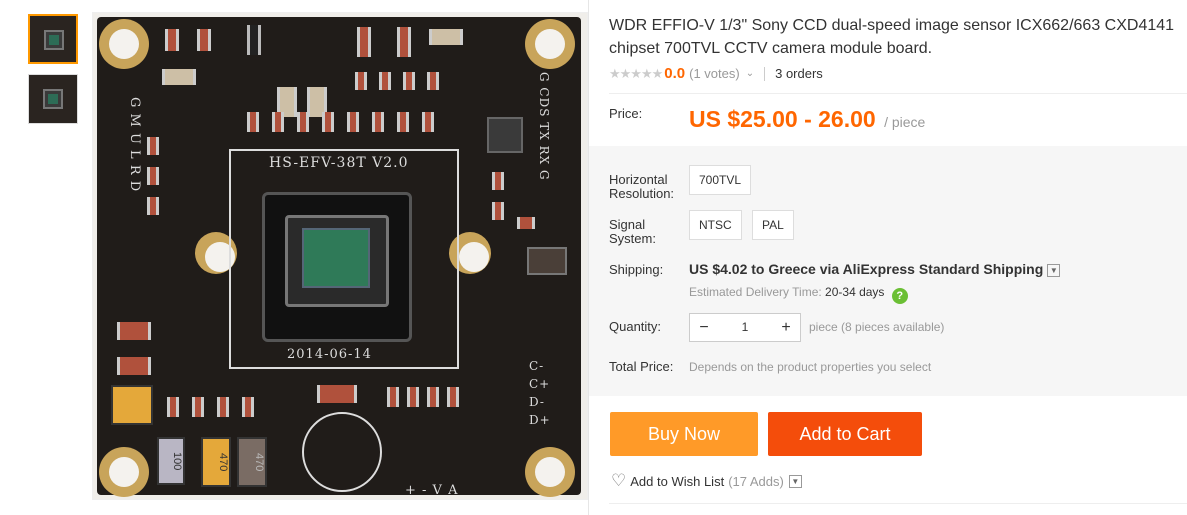 The image size is (1187, 515). I want to click on rating-value: 0.0, so click(675, 73).